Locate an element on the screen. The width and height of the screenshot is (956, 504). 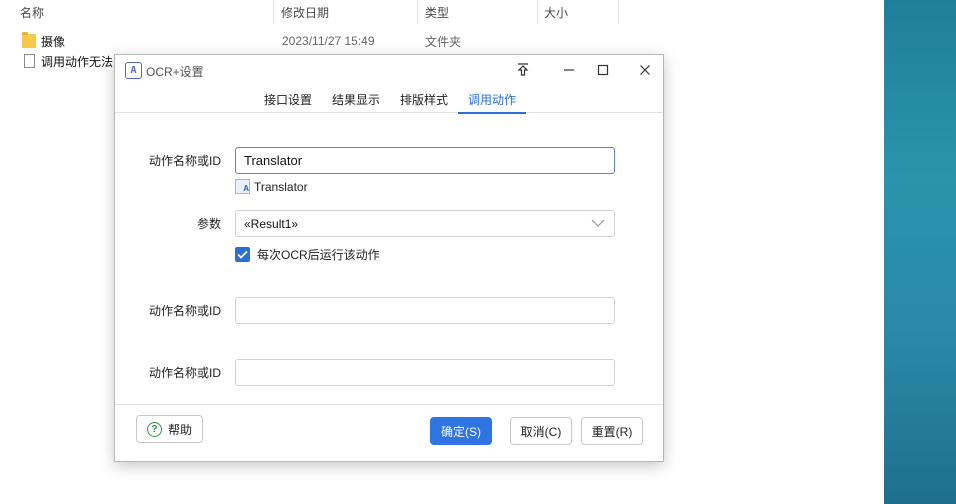
minimize-icon is located at coordinates (569, 70).